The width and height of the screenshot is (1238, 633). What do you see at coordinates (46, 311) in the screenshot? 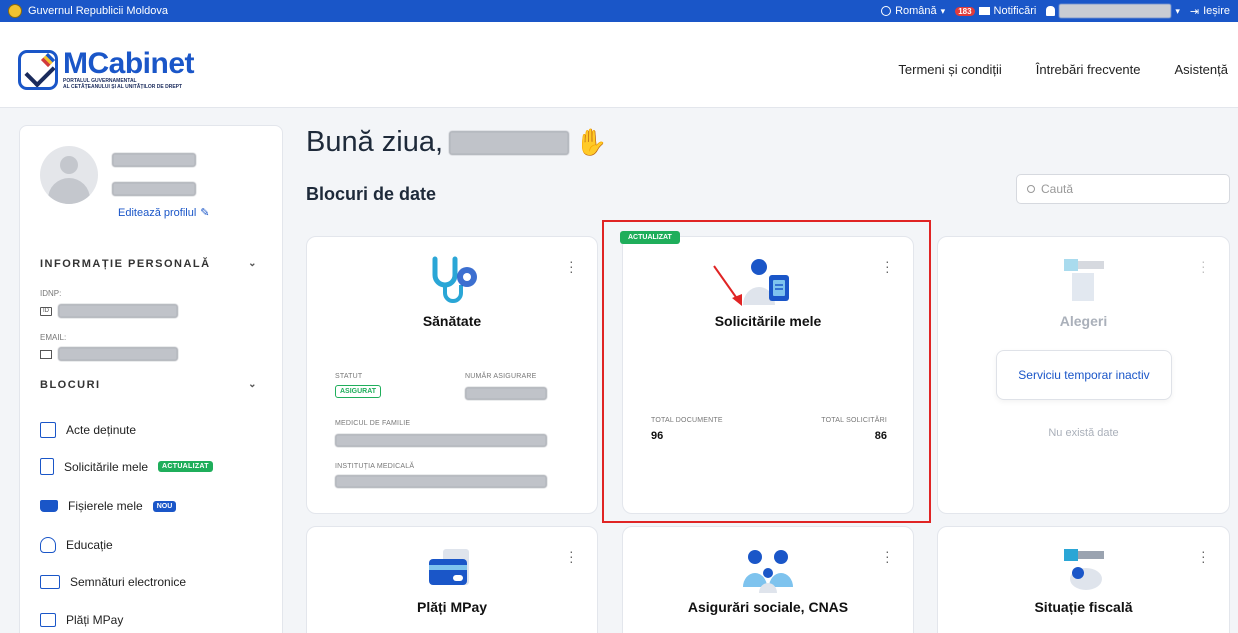
I see `id-card-icon: ID` at bounding box center [46, 311].